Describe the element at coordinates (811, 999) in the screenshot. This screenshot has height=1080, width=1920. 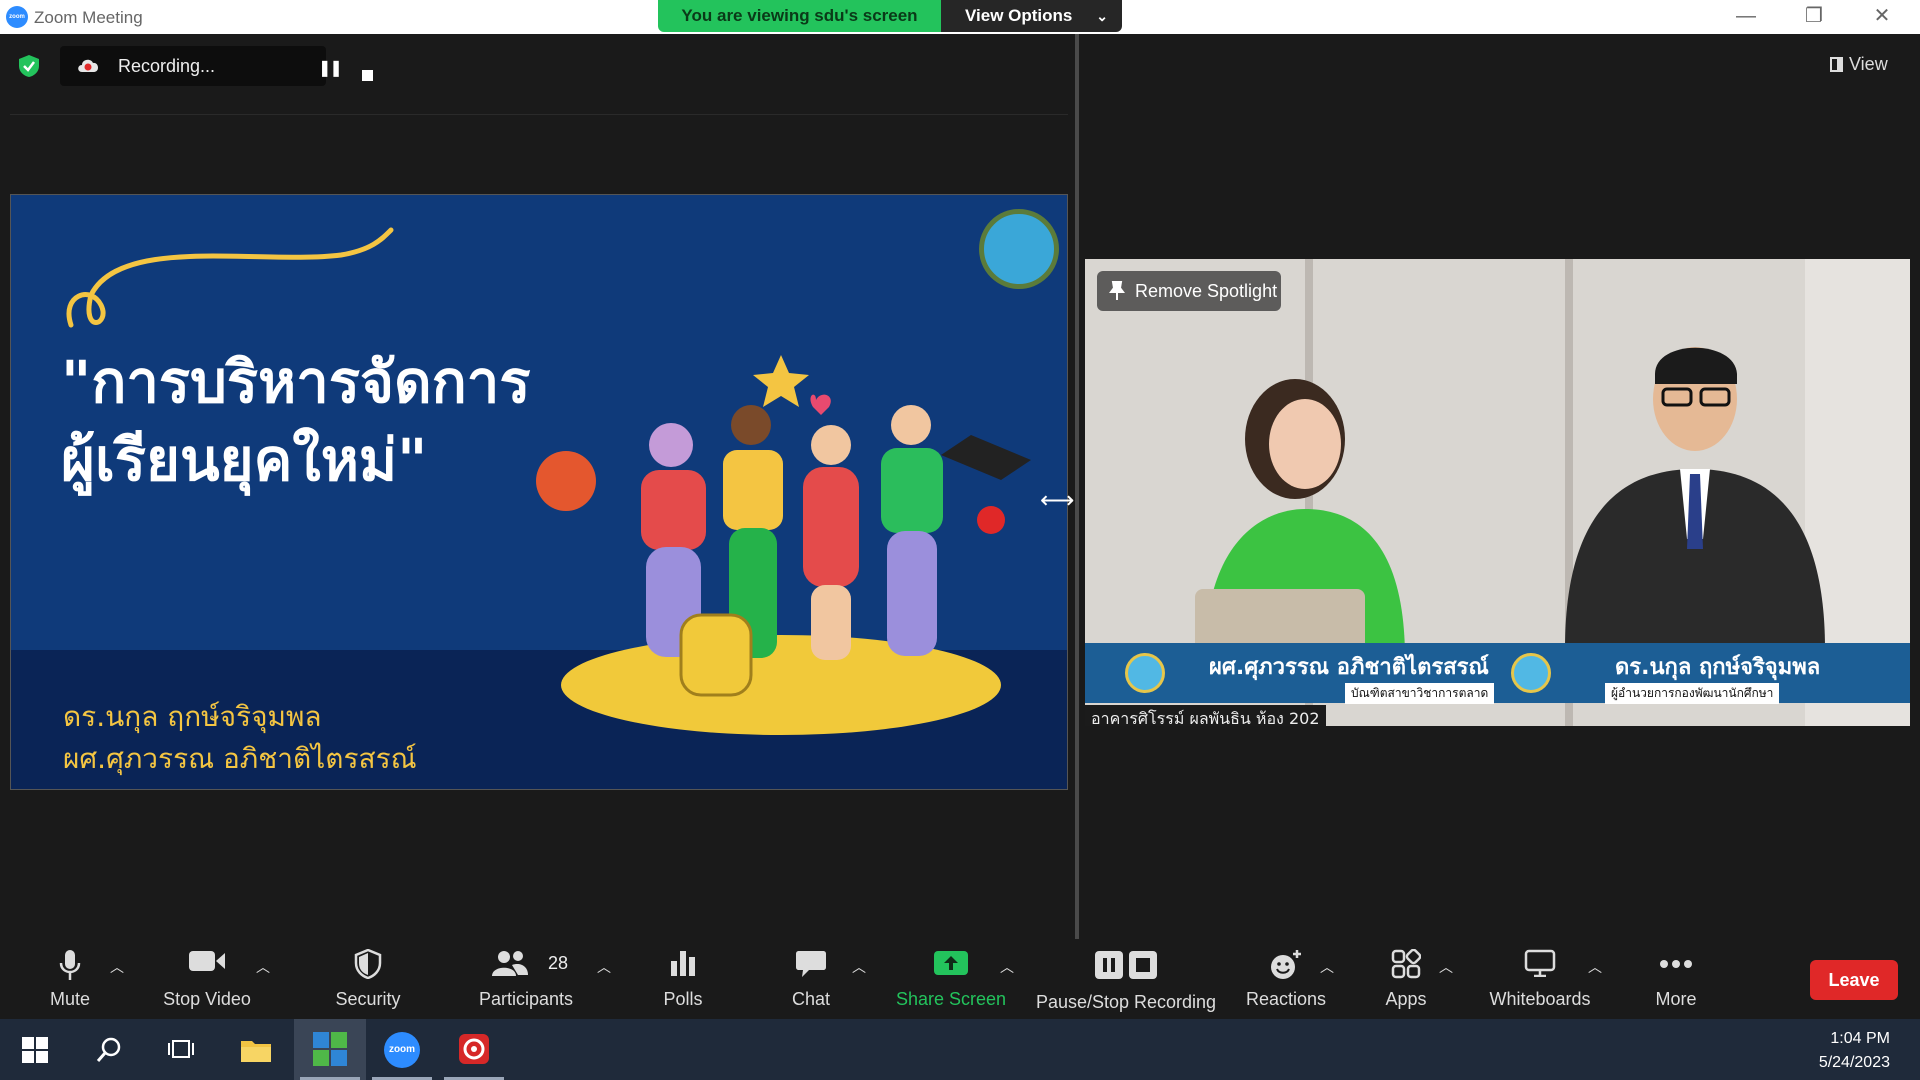
I see `chat-label: Chat` at that location.